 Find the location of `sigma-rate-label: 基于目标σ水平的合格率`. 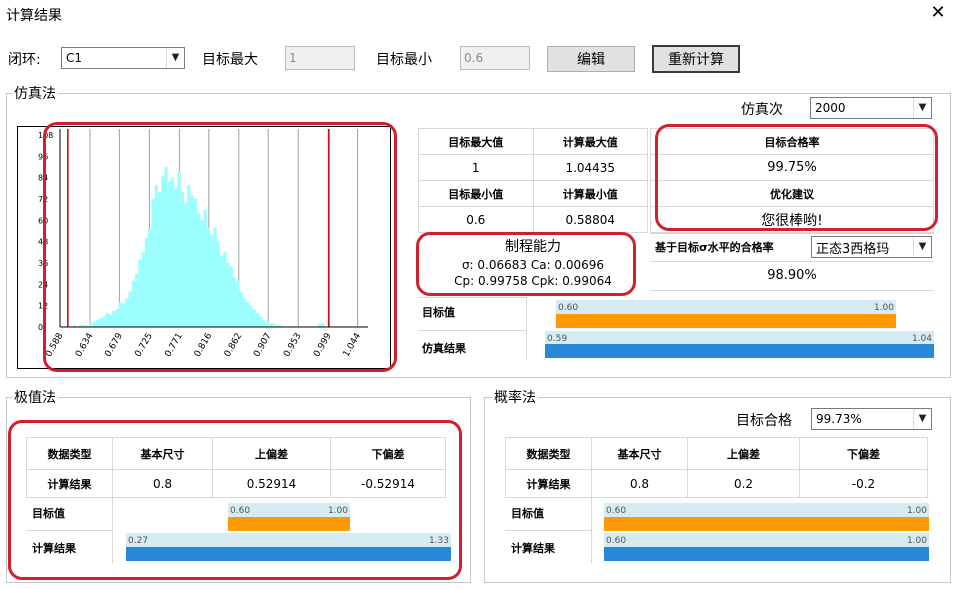

sigma-rate-label: 基于目标σ水平的合格率 is located at coordinates (714, 247).